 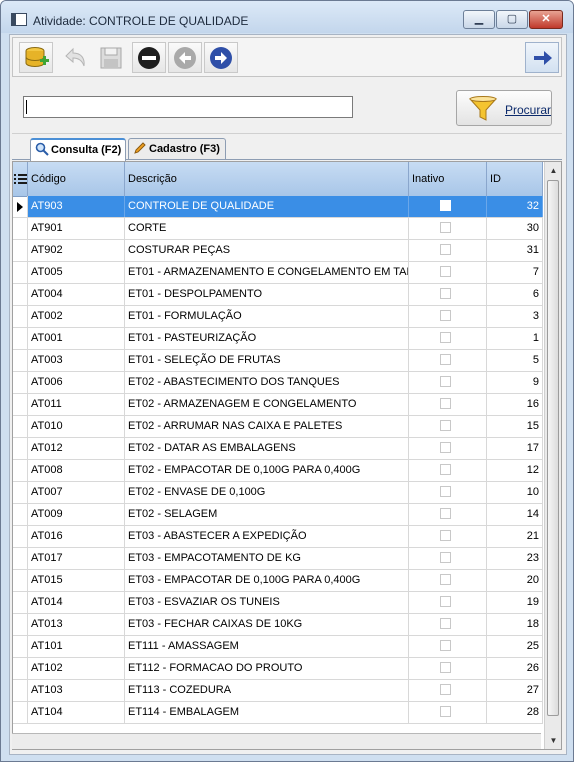 What do you see at coordinates (479, 19) in the screenshot?
I see `minimize-button: ▁` at bounding box center [479, 19].